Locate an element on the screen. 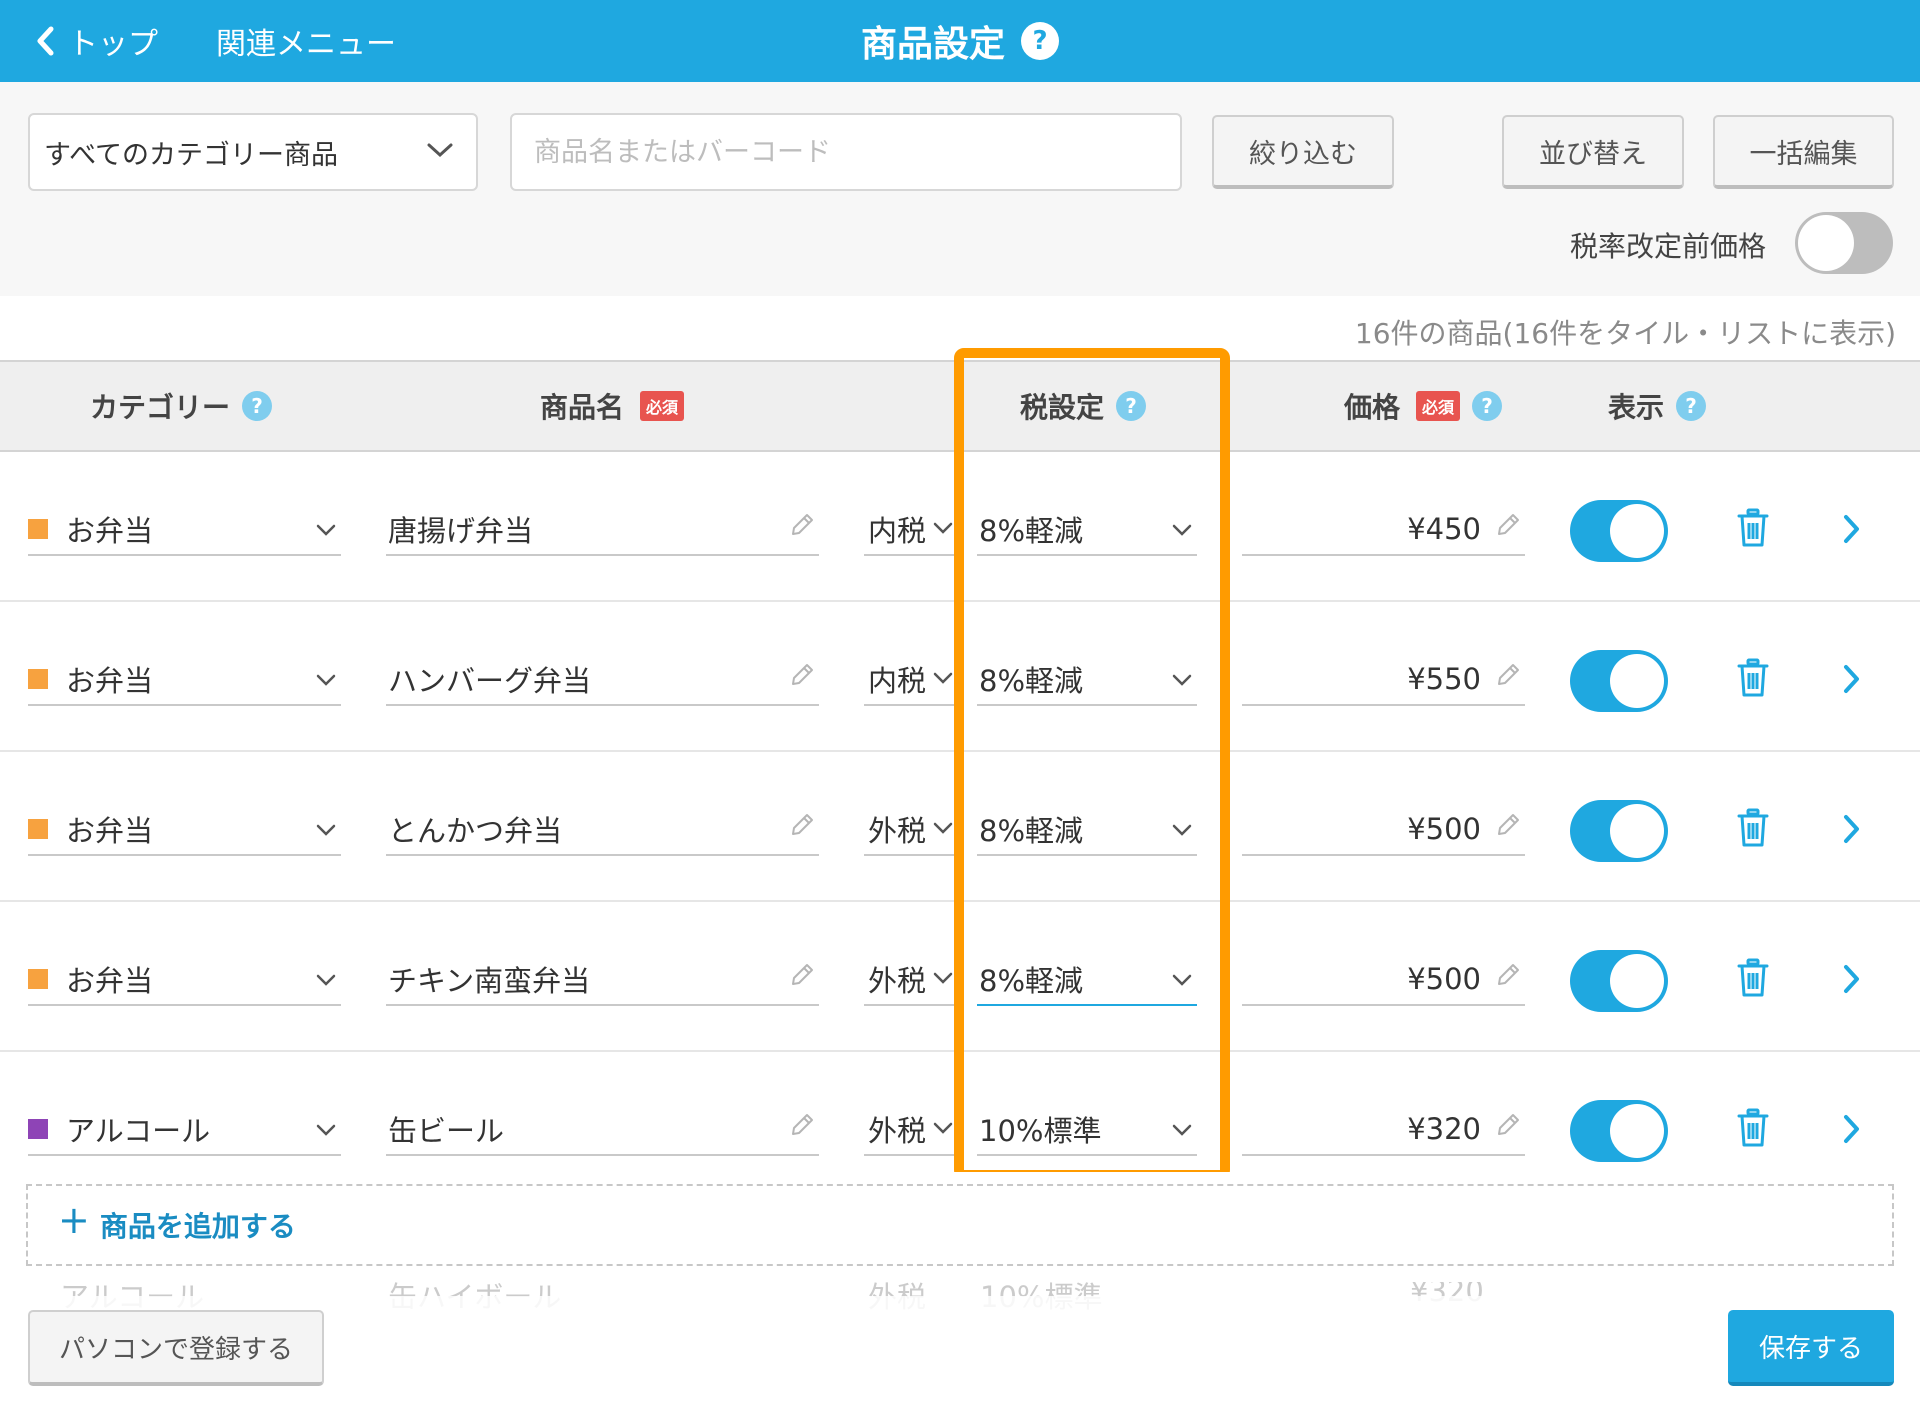 The width and height of the screenshot is (1920, 1402). bulk-edit-button: 一括編集 is located at coordinates (1803, 152).